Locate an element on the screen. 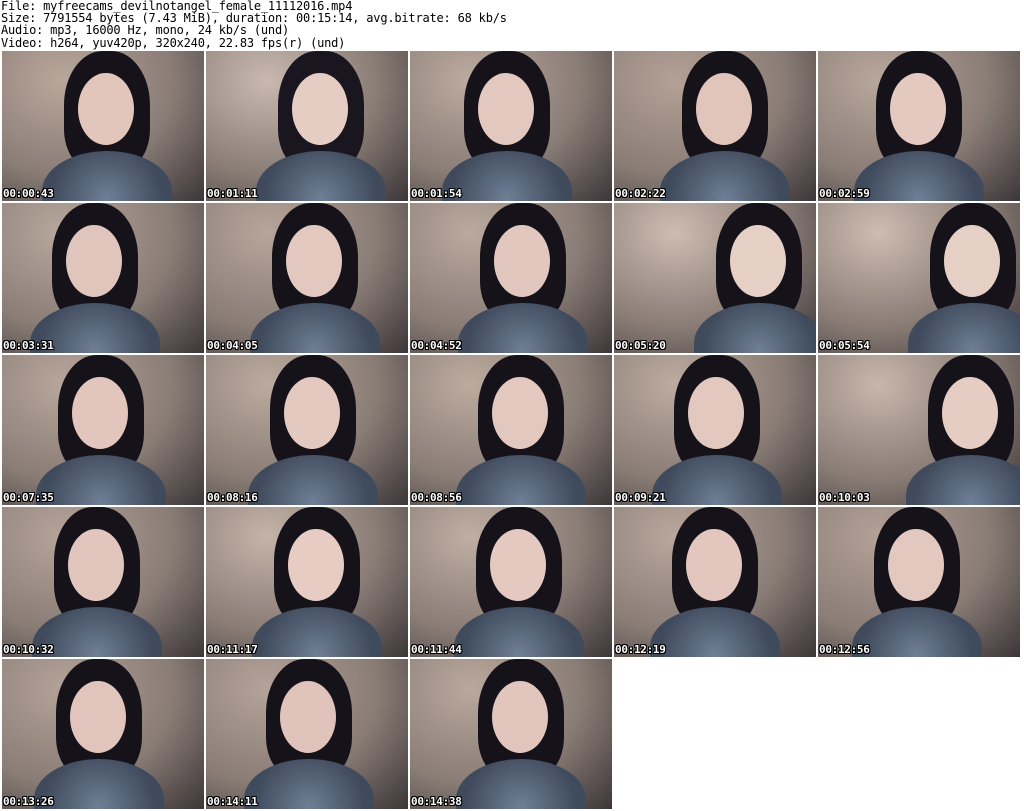 This screenshot has height=811, width=1024. video-thumbnail: 00:09:21 is located at coordinates (715, 430).